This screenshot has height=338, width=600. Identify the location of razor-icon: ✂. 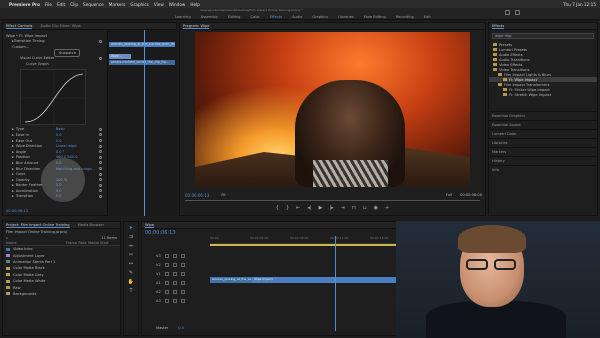
(131, 255).